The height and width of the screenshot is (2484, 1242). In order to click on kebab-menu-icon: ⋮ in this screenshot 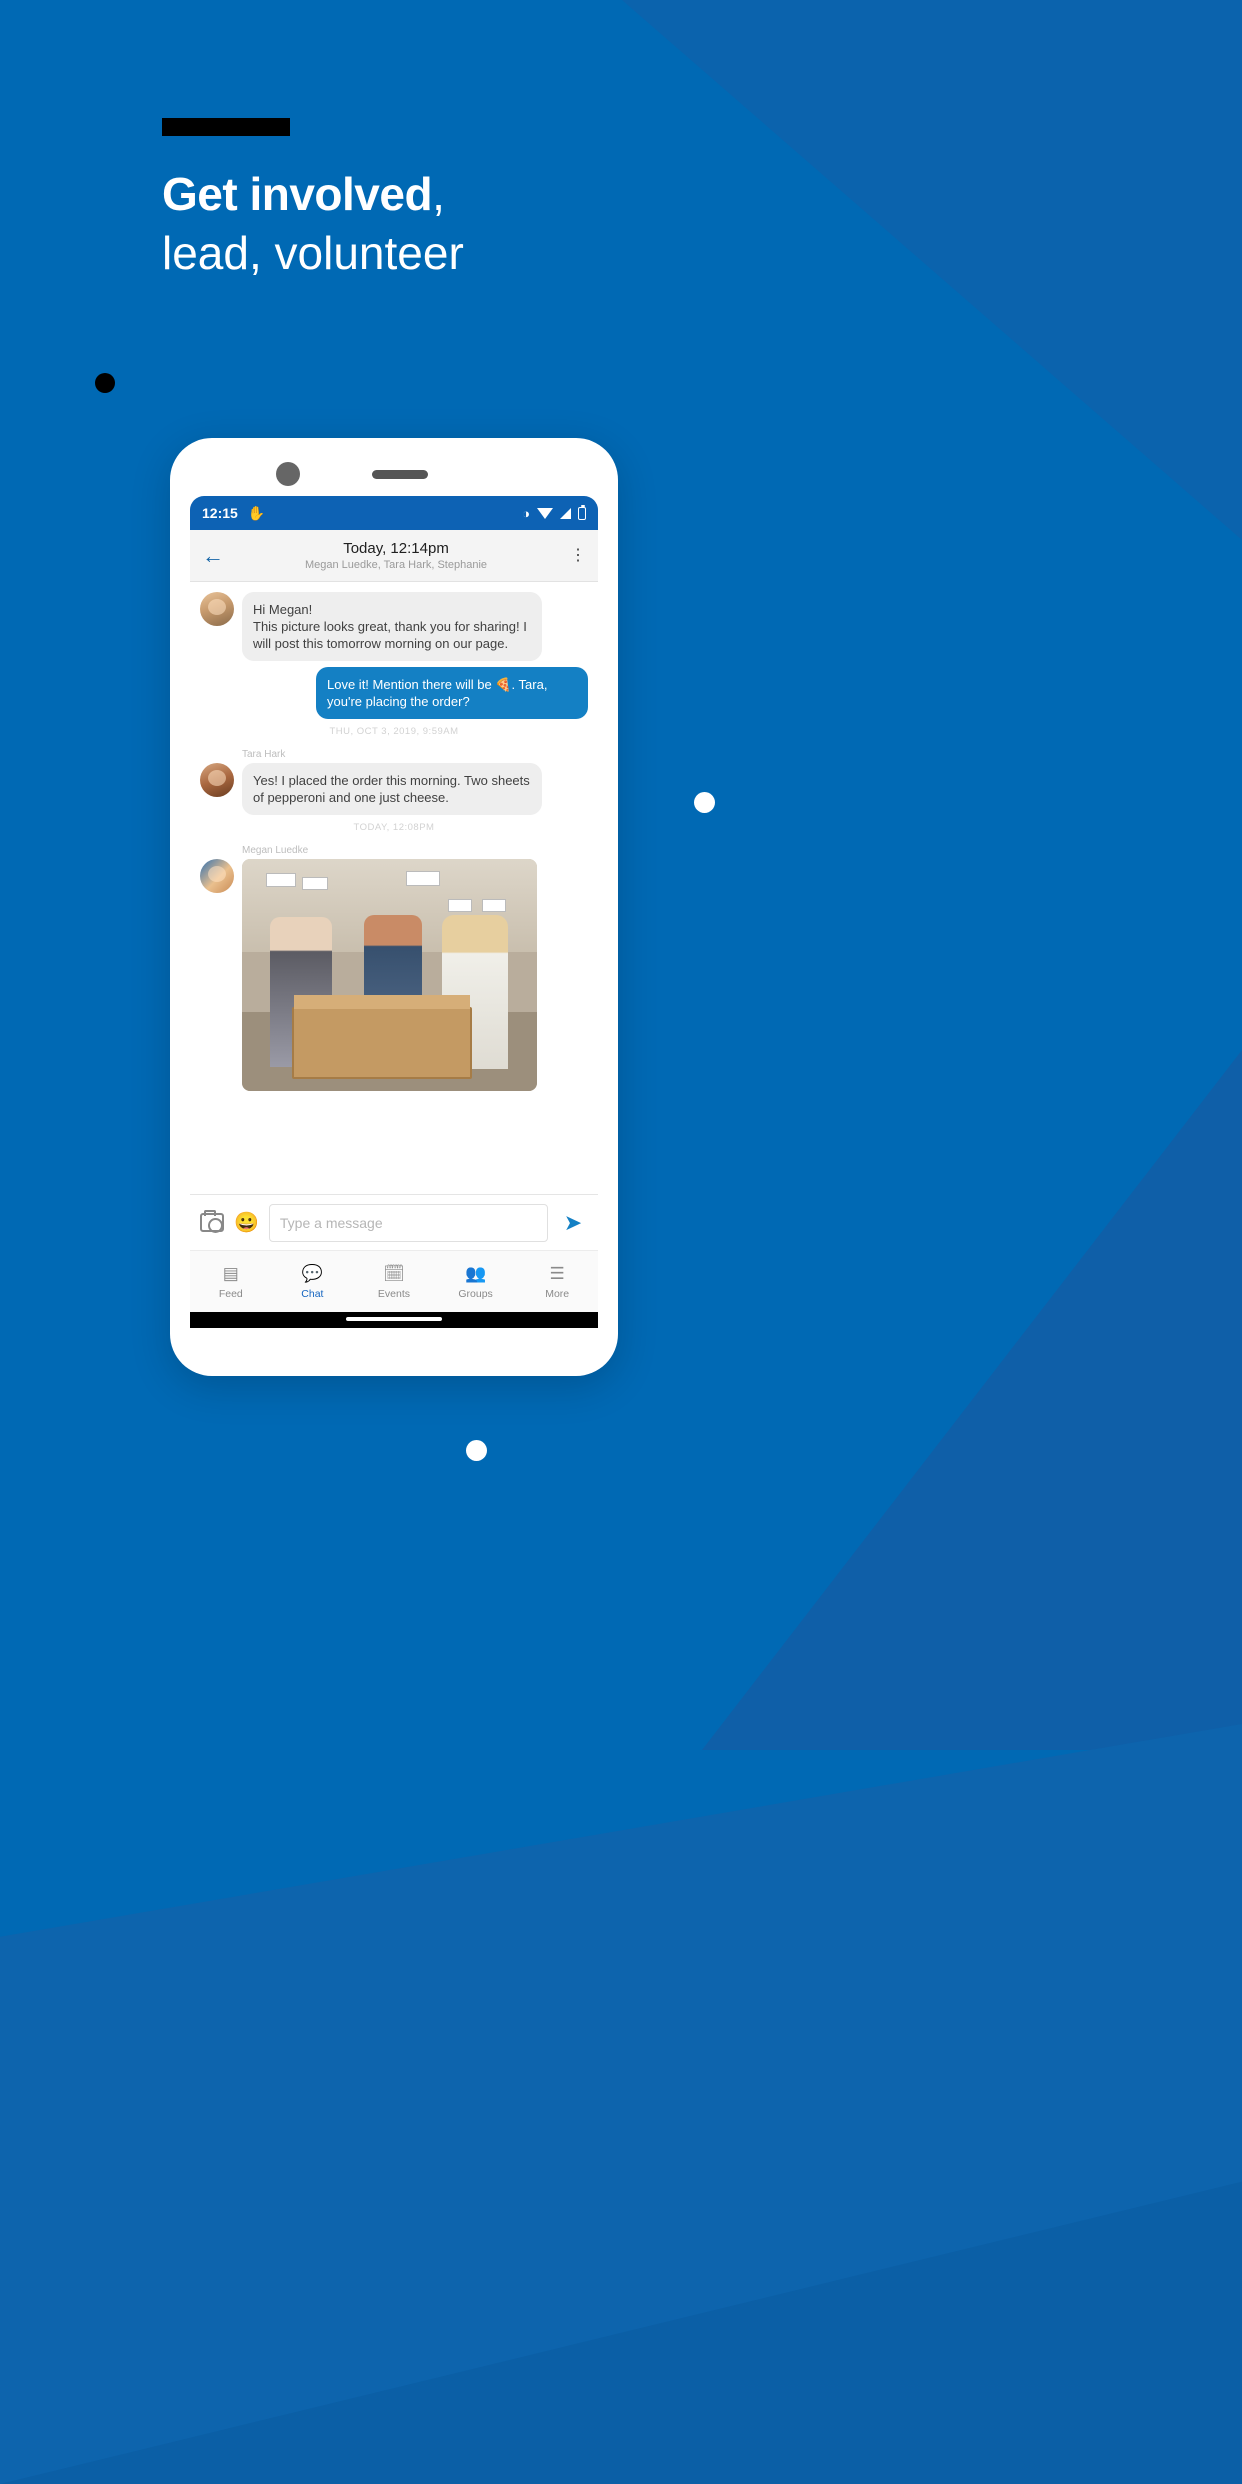, I will do `click(573, 555)`.